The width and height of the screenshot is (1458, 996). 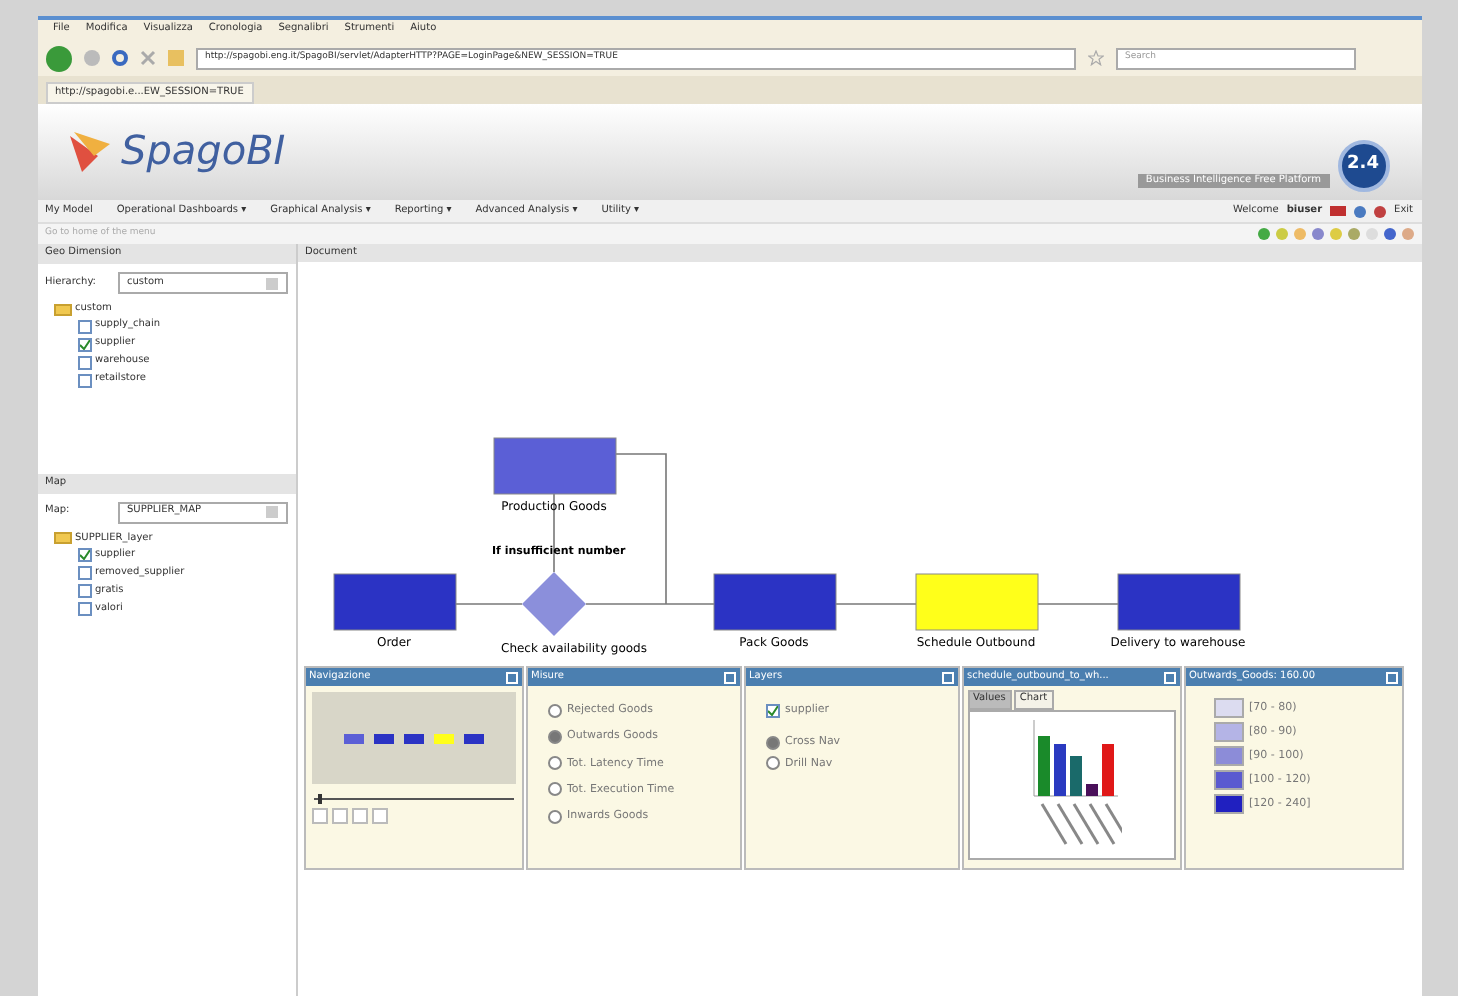 What do you see at coordinates (1095, 58) in the screenshot?
I see `star-icon` at bounding box center [1095, 58].